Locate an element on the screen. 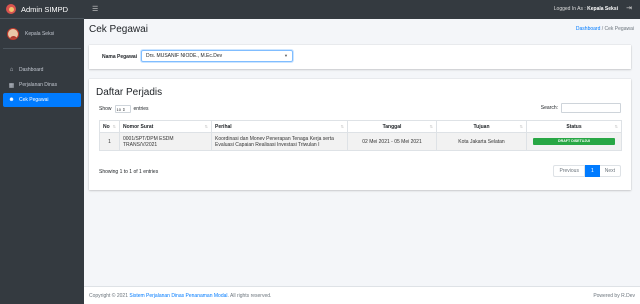 The width and height of the screenshot is (640, 304). breadcrumb: Dashboard / Cek Pegawai is located at coordinates (605, 29).